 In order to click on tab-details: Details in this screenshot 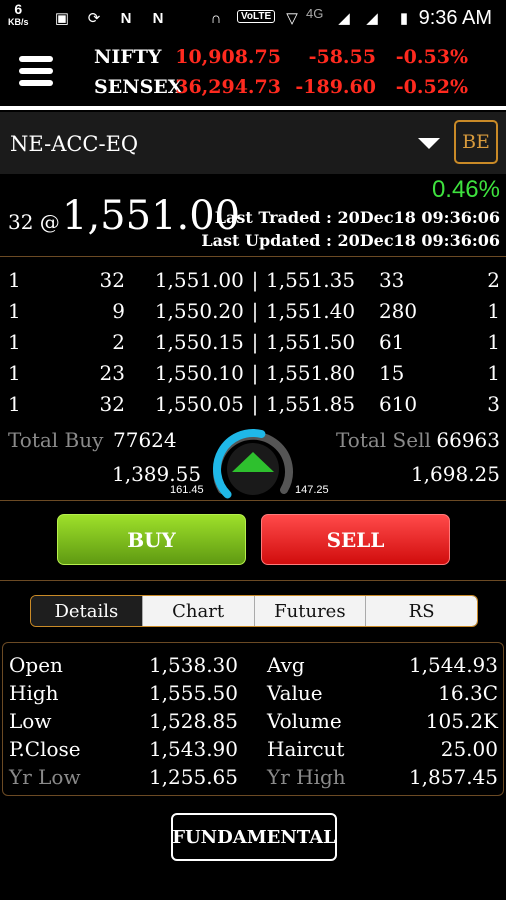, I will do `click(86, 611)`.